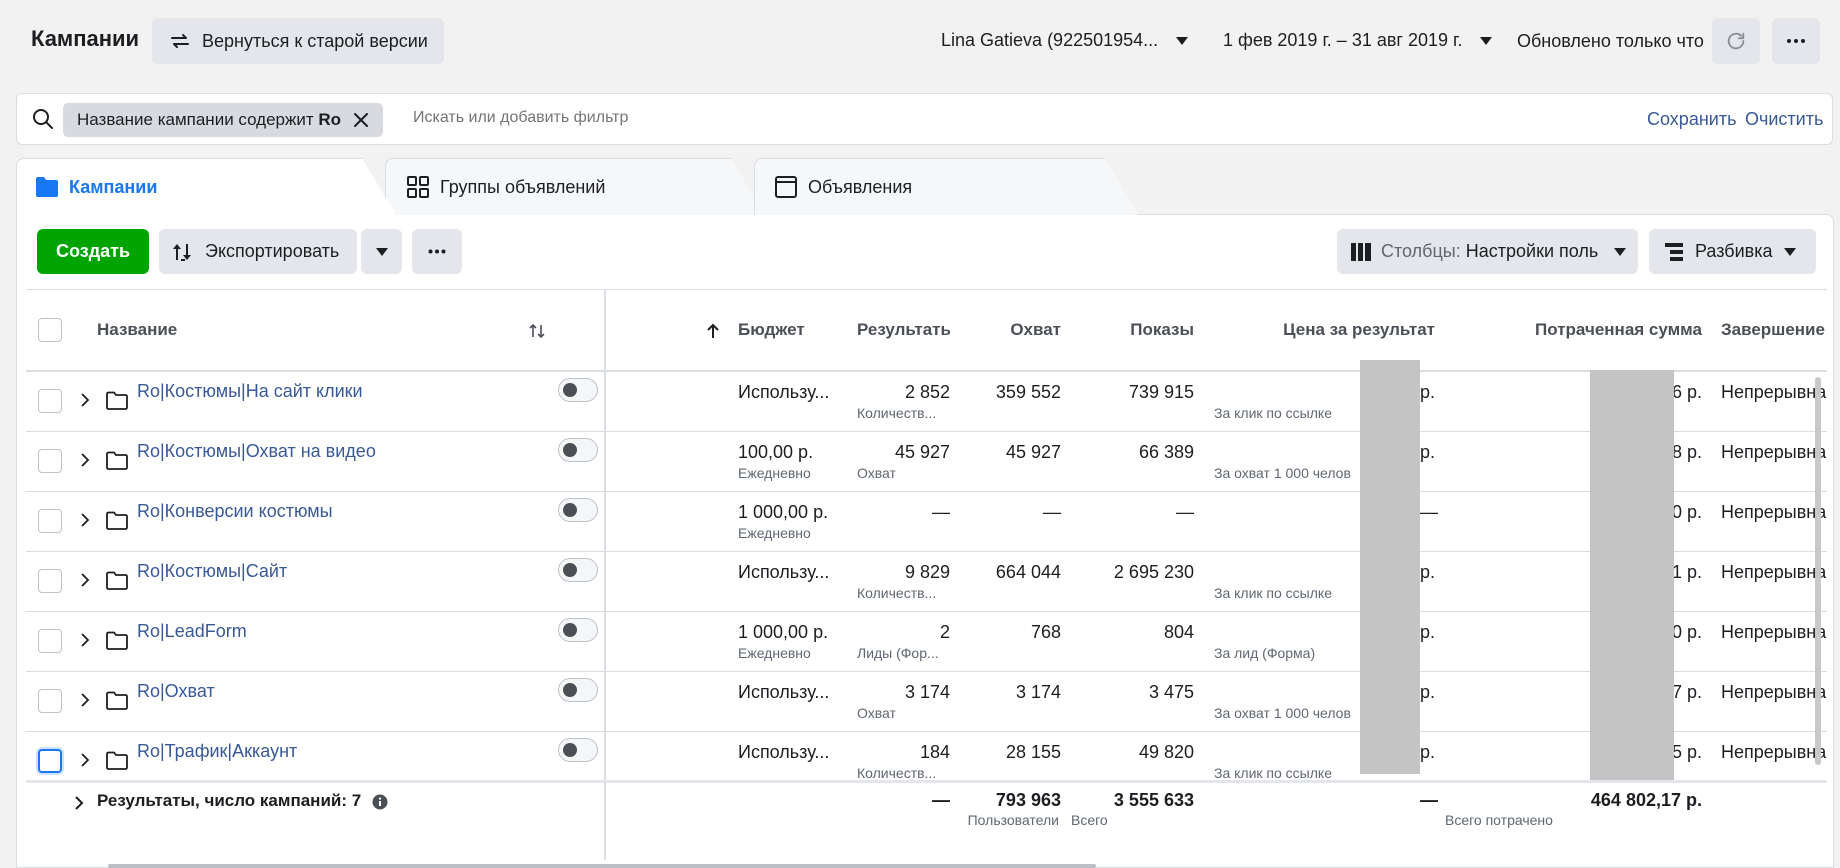 Image resolution: width=1840 pixels, height=868 pixels. Describe the element at coordinates (361, 120) in the screenshot. I see `close-icon` at that location.